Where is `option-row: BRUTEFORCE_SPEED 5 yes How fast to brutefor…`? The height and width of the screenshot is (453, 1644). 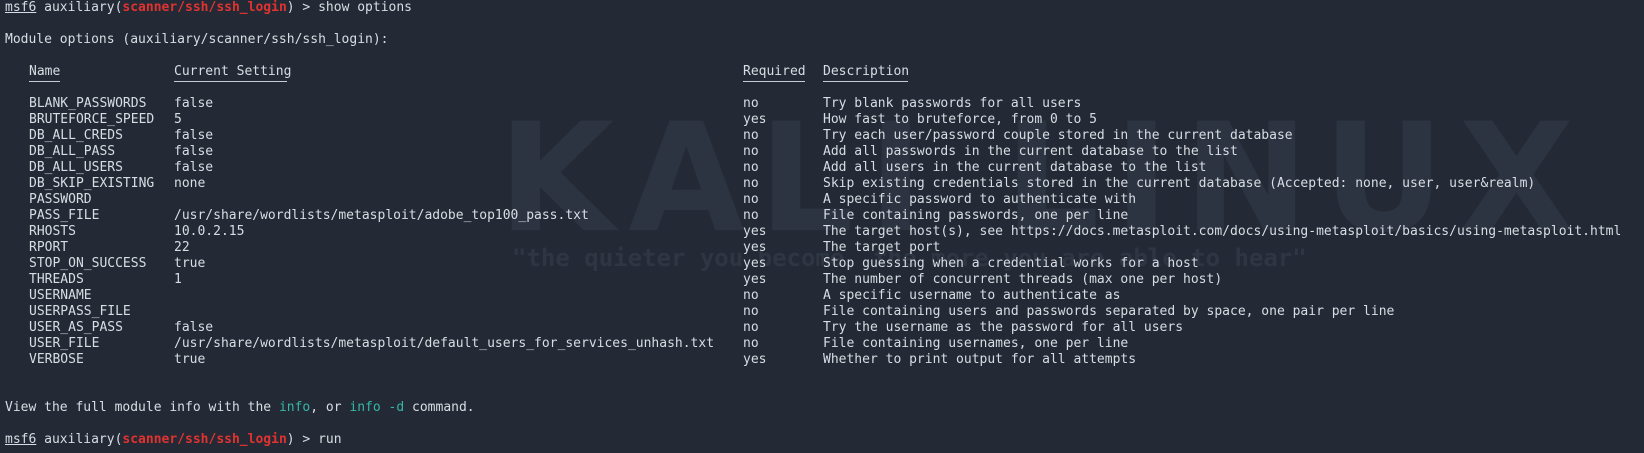 option-row: BRUTEFORCE_SPEED 5 yes How fast to brutefor… is located at coordinates (825, 120).